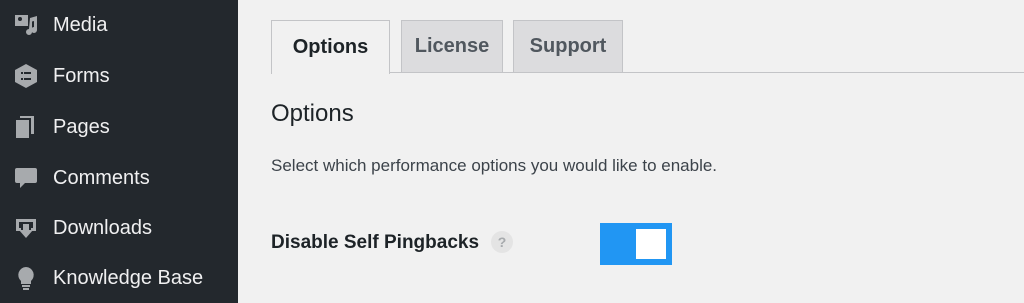 The image size is (1024, 303). I want to click on sidebar-item-media: Media, so click(119, 25).